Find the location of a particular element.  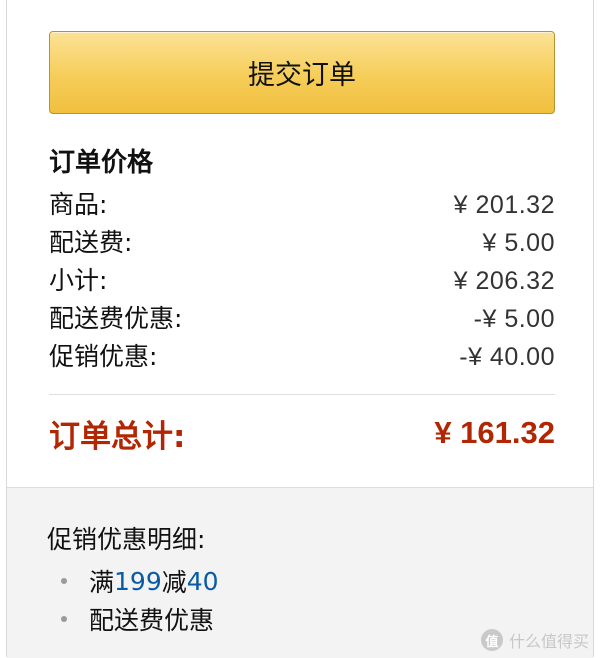

promo-prefix: 满 is located at coordinates (102, 582).